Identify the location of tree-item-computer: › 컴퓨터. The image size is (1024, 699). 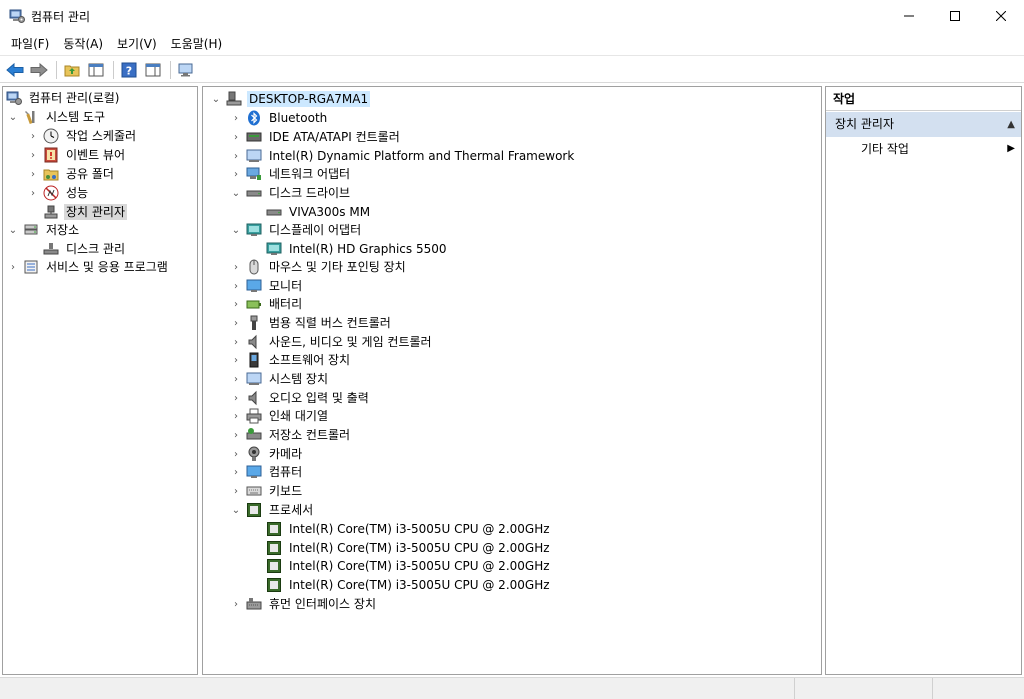
(266, 472).